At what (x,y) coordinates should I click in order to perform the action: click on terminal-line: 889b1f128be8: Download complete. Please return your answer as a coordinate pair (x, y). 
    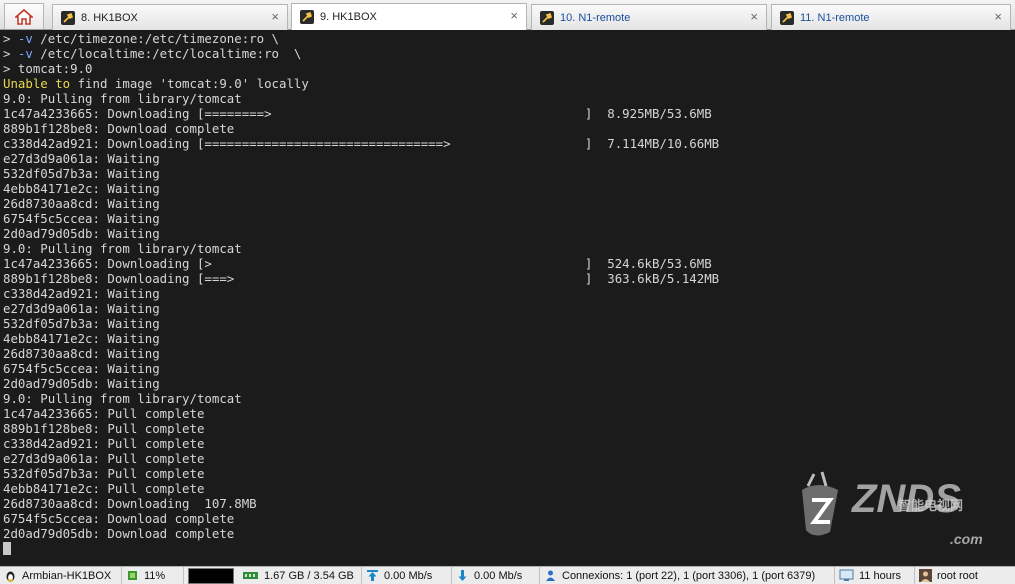
    Looking at the image, I should click on (119, 128).